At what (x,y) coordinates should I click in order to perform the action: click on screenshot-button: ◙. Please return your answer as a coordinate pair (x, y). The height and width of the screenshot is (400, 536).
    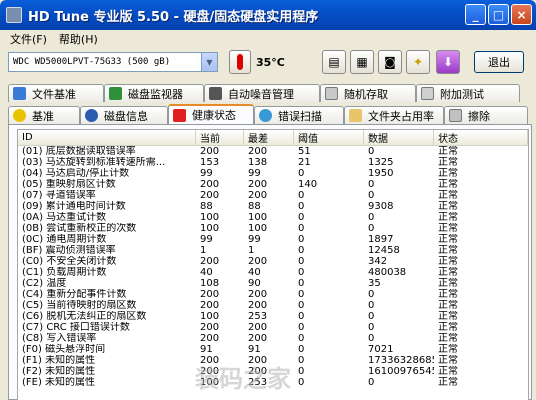
    Looking at the image, I should click on (390, 62).